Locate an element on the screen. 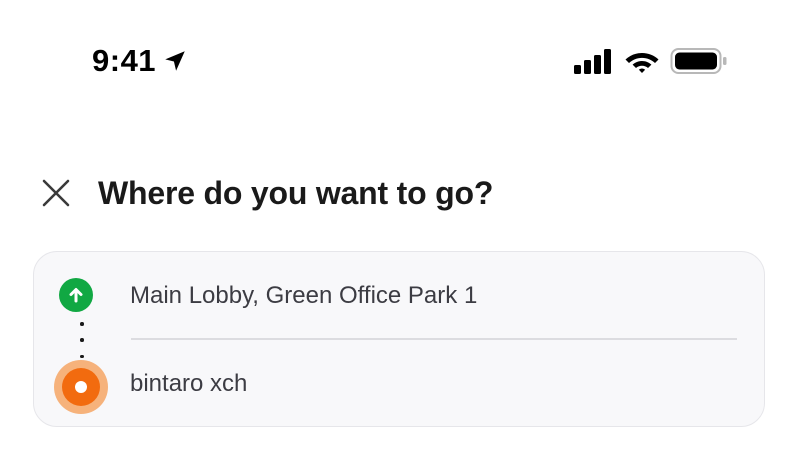 The image size is (800, 450). header: Where do you want to go? is located at coordinates (265, 193).